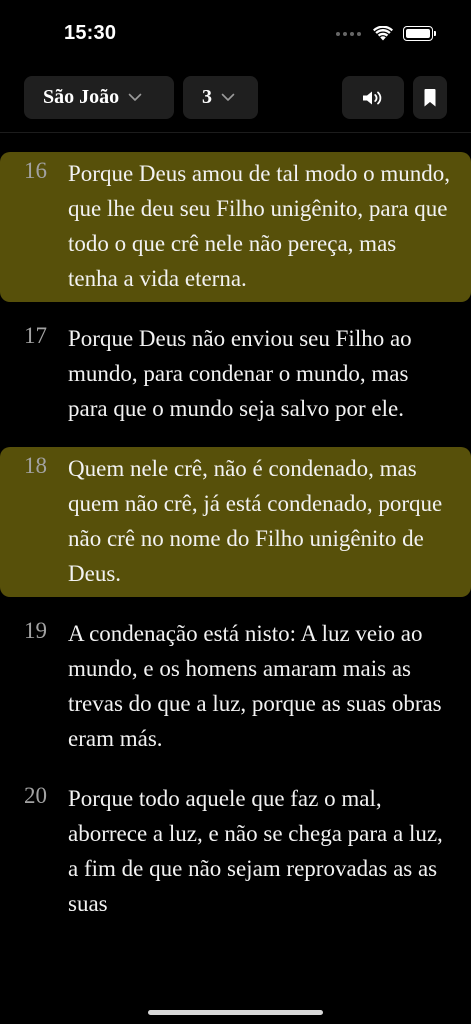 The width and height of the screenshot is (471, 1024). Describe the element at coordinates (35, 795) in the screenshot. I see `verse-number: 20` at that location.